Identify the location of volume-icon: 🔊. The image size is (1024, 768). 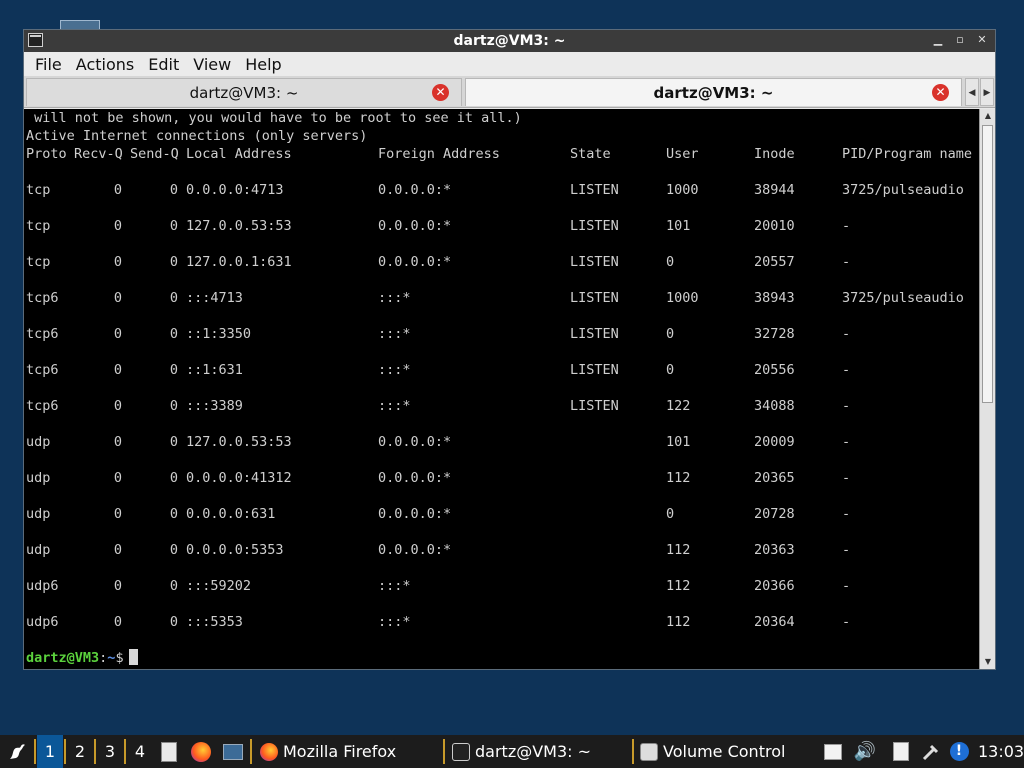
(865, 751).